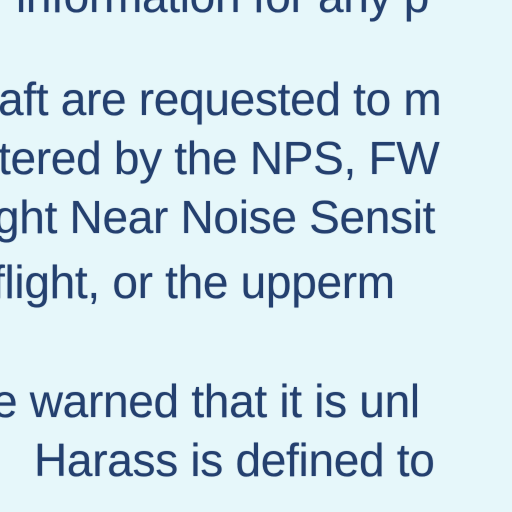  I want to click on text-line: information for any p, so click(222, 11).